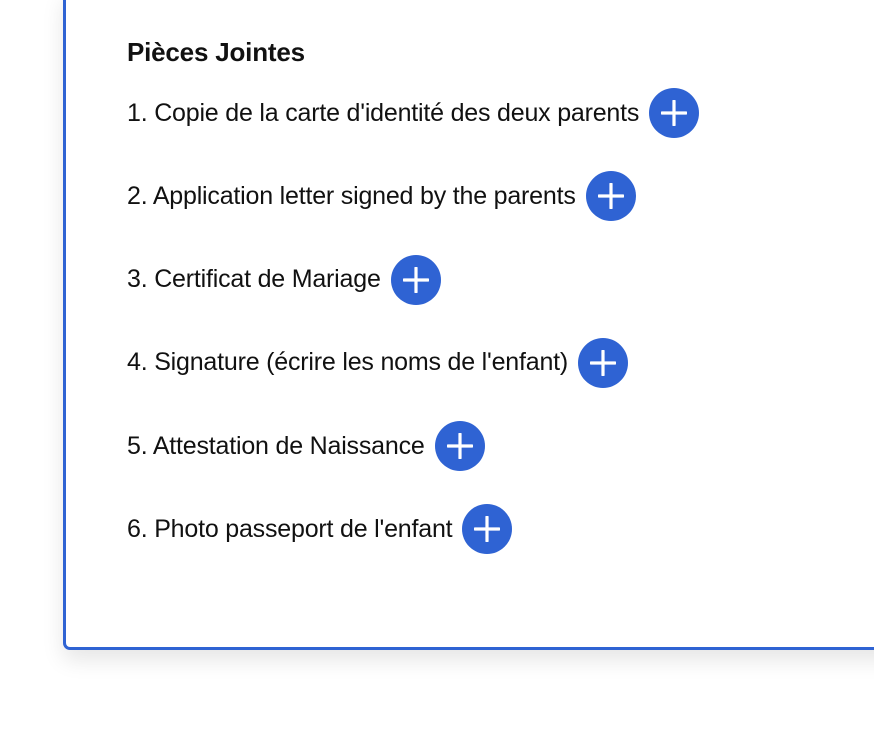 The width and height of the screenshot is (874, 730). I want to click on attachment-label: 5. Attestation de Naissance, so click(276, 445).